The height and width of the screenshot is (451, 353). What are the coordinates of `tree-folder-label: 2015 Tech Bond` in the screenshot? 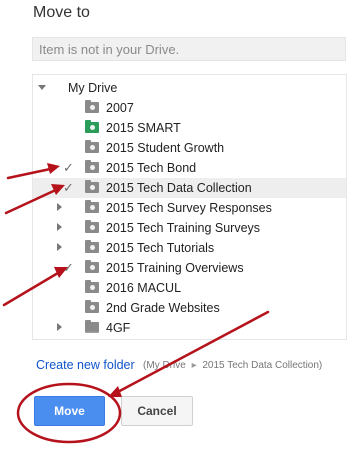 It's located at (151, 168).